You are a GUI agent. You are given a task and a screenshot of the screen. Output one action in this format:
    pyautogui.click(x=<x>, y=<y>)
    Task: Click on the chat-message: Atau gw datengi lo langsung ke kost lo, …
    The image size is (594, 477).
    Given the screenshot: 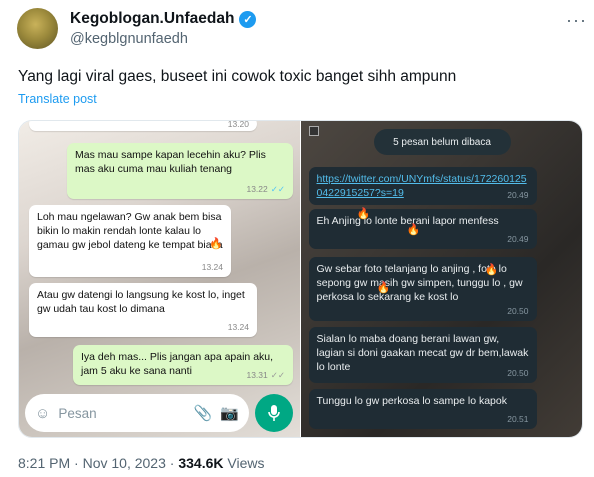 What is the action you would take?
    pyautogui.click(x=143, y=310)
    